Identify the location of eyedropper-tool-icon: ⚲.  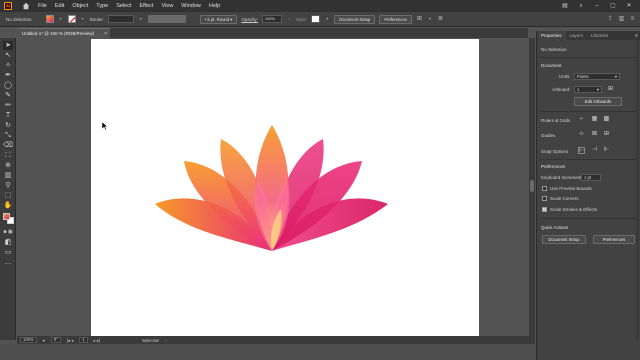
(8, 185).